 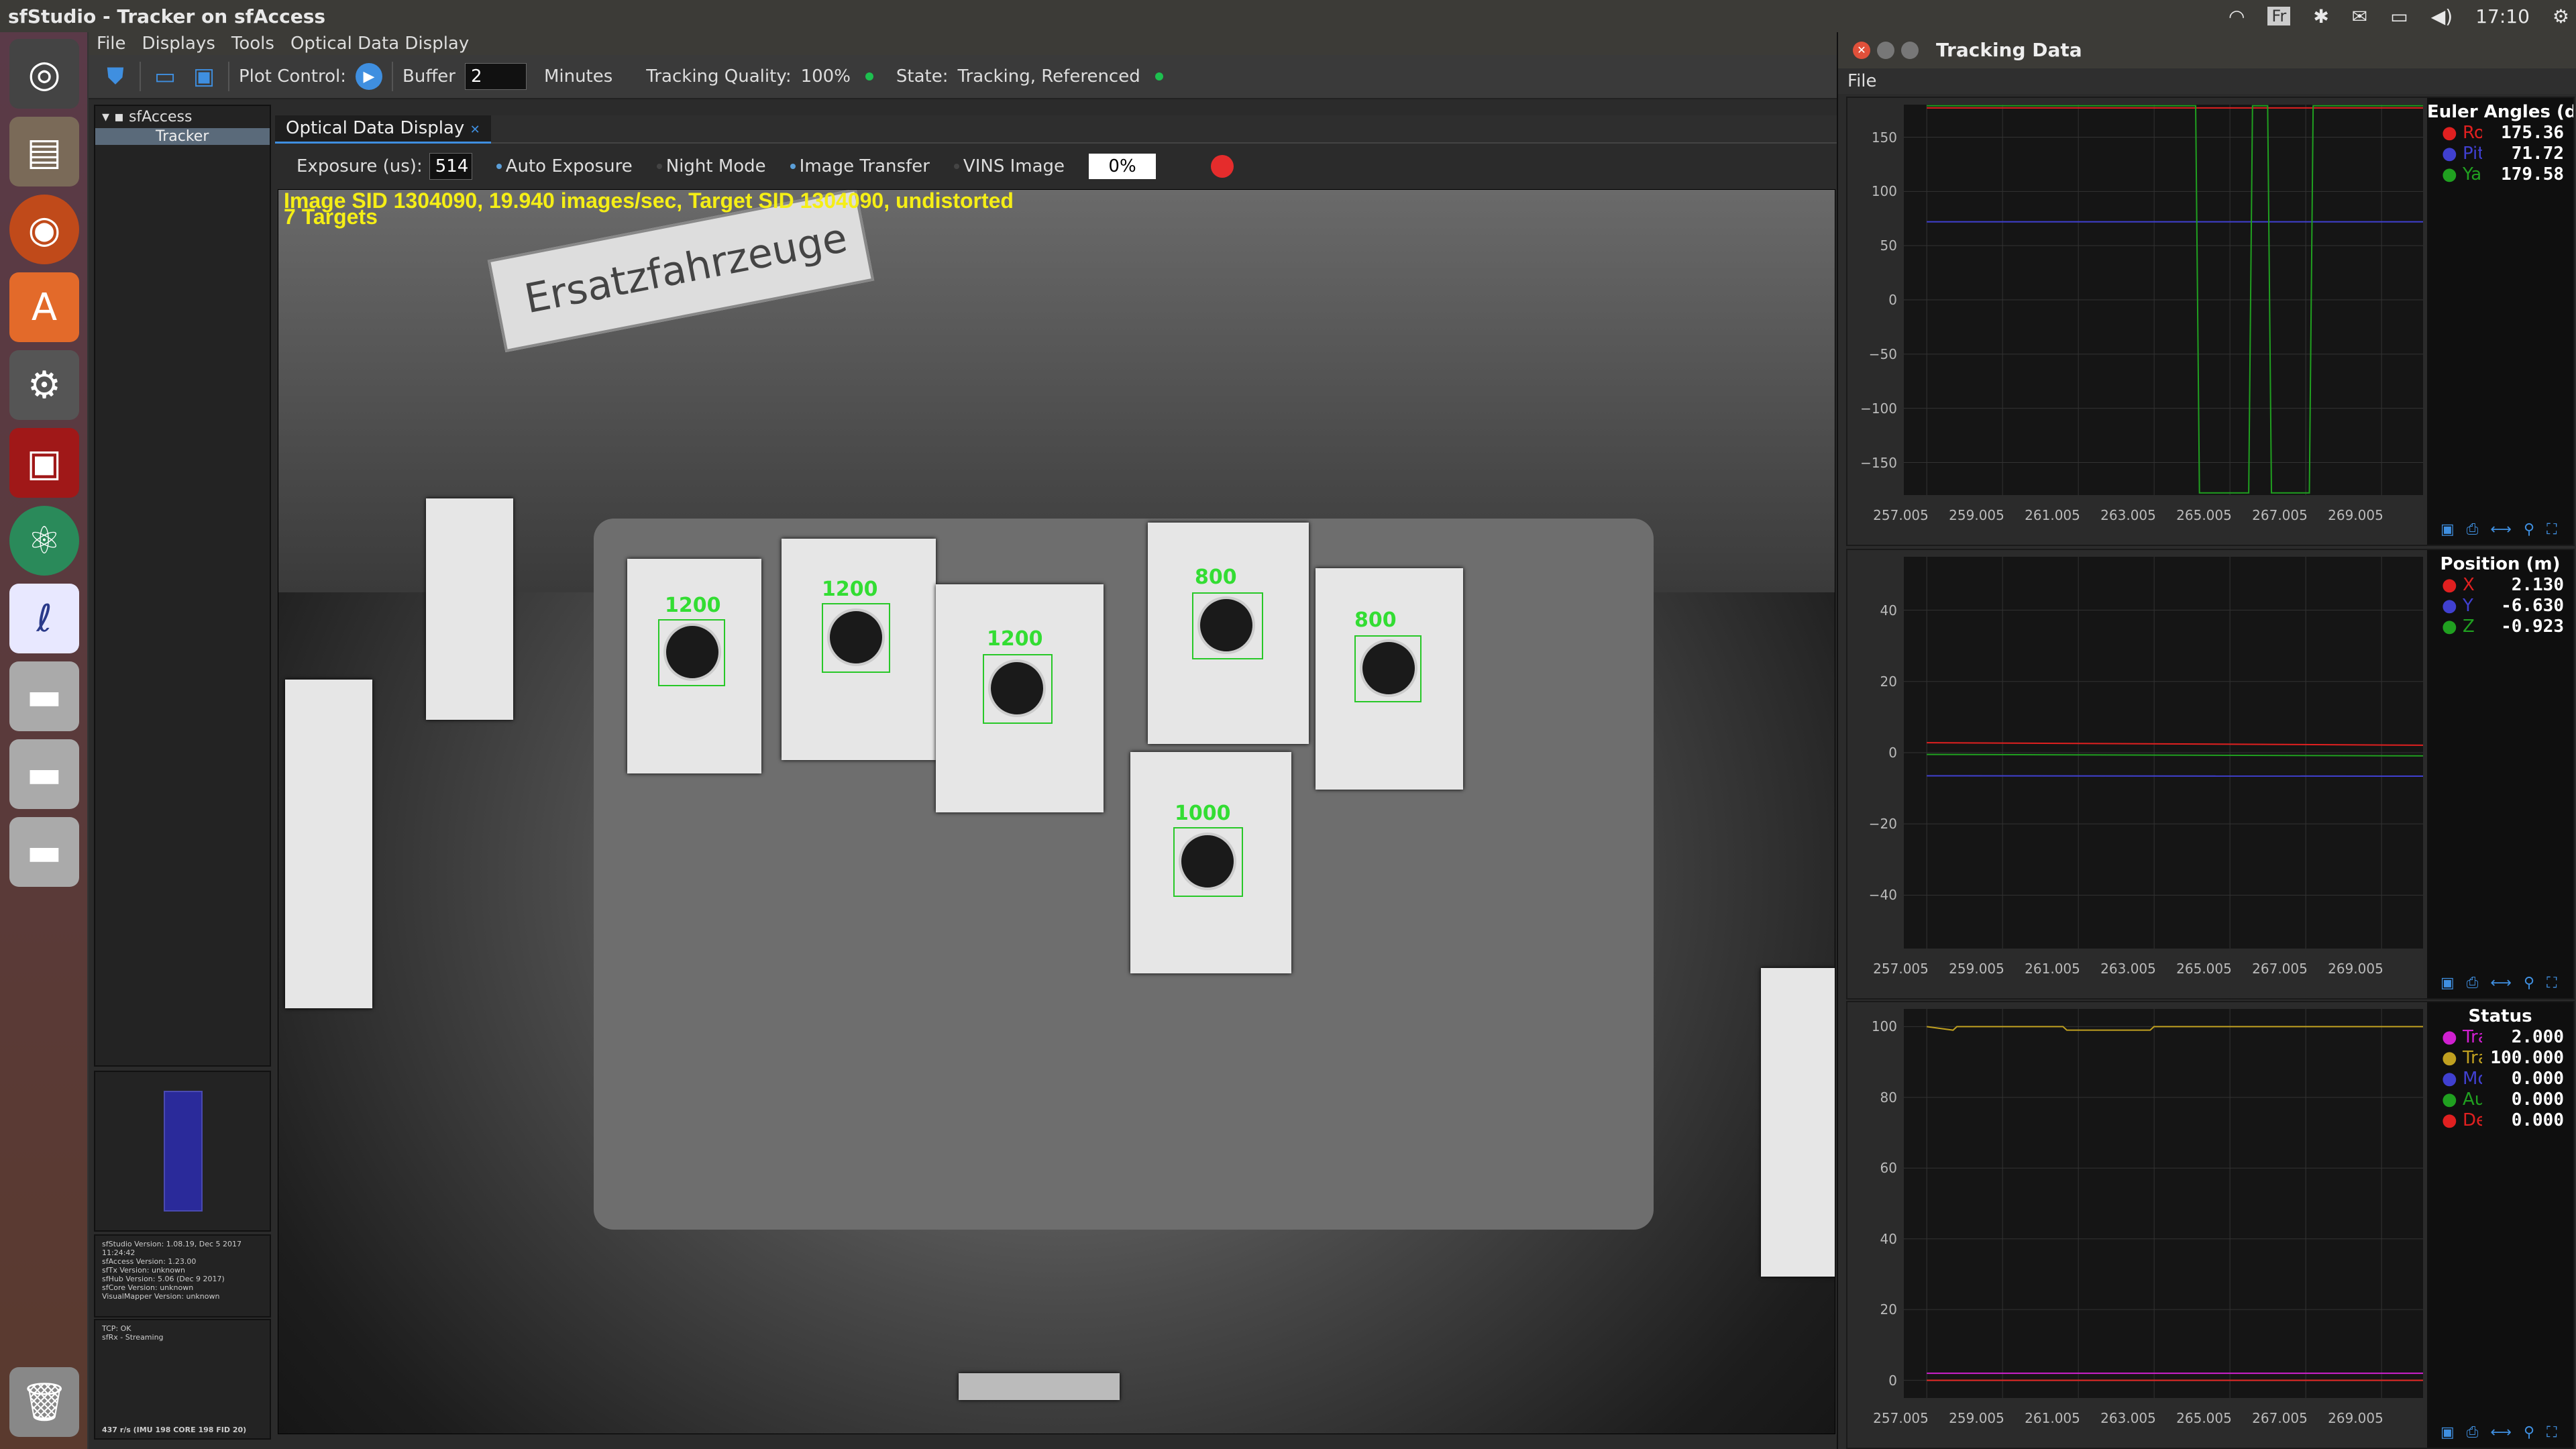 What do you see at coordinates (2500, 1036) in the screenshot?
I see `legend-entry: ● Tra 2.000` at bounding box center [2500, 1036].